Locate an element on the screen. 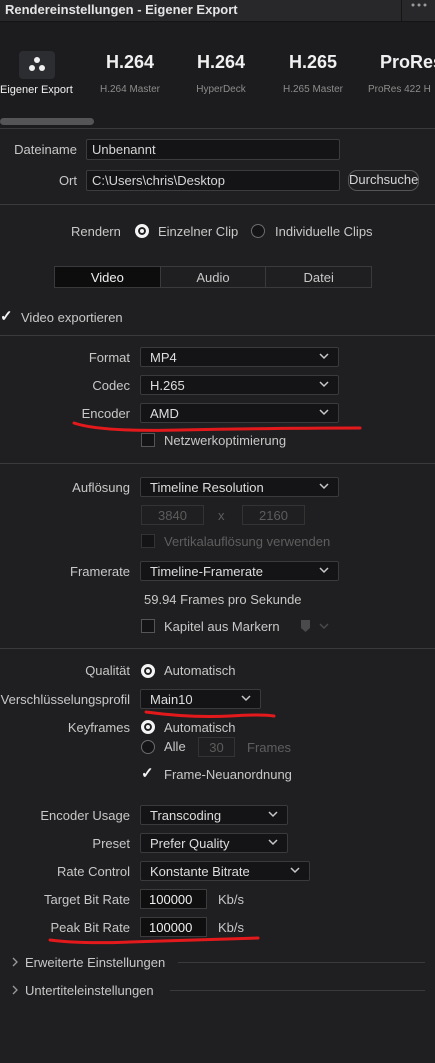 Image resolution: width=435 pixels, height=1063 pixels. frame-reorder-label: Frame-Neuanordnung is located at coordinates (228, 774).